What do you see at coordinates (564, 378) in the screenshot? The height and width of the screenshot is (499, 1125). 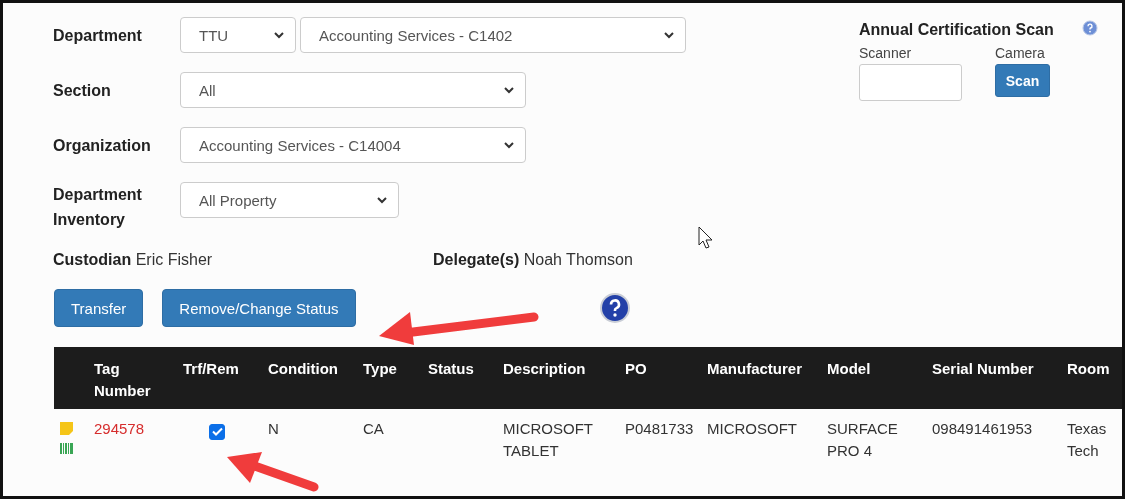 I see `column-header: Description` at bounding box center [564, 378].